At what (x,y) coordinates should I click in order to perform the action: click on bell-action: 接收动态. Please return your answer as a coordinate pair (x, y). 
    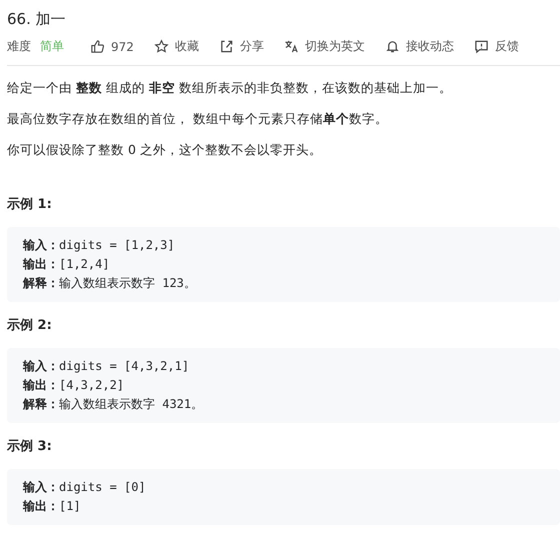
    Looking at the image, I should click on (419, 46).